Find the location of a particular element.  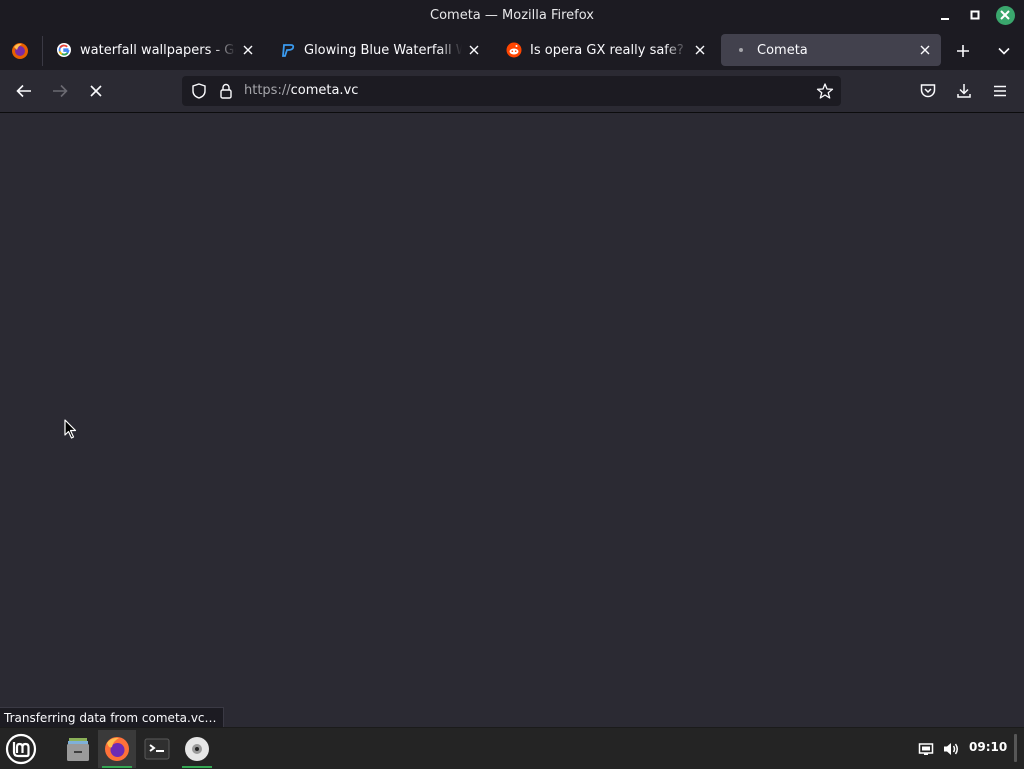

maximize-icon is located at coordinates (975, 15).